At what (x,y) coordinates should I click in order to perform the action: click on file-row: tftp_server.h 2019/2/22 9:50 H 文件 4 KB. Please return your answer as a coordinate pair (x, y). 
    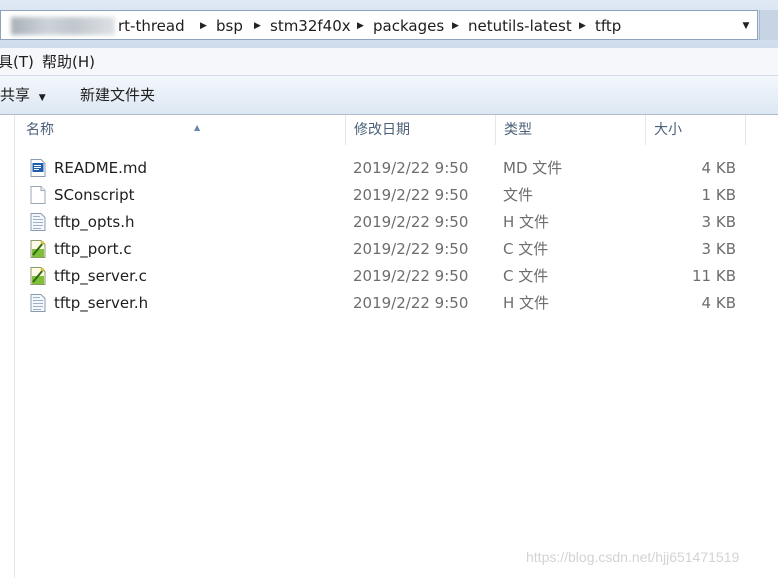
    Looking at the image, I should click on (386, 303).